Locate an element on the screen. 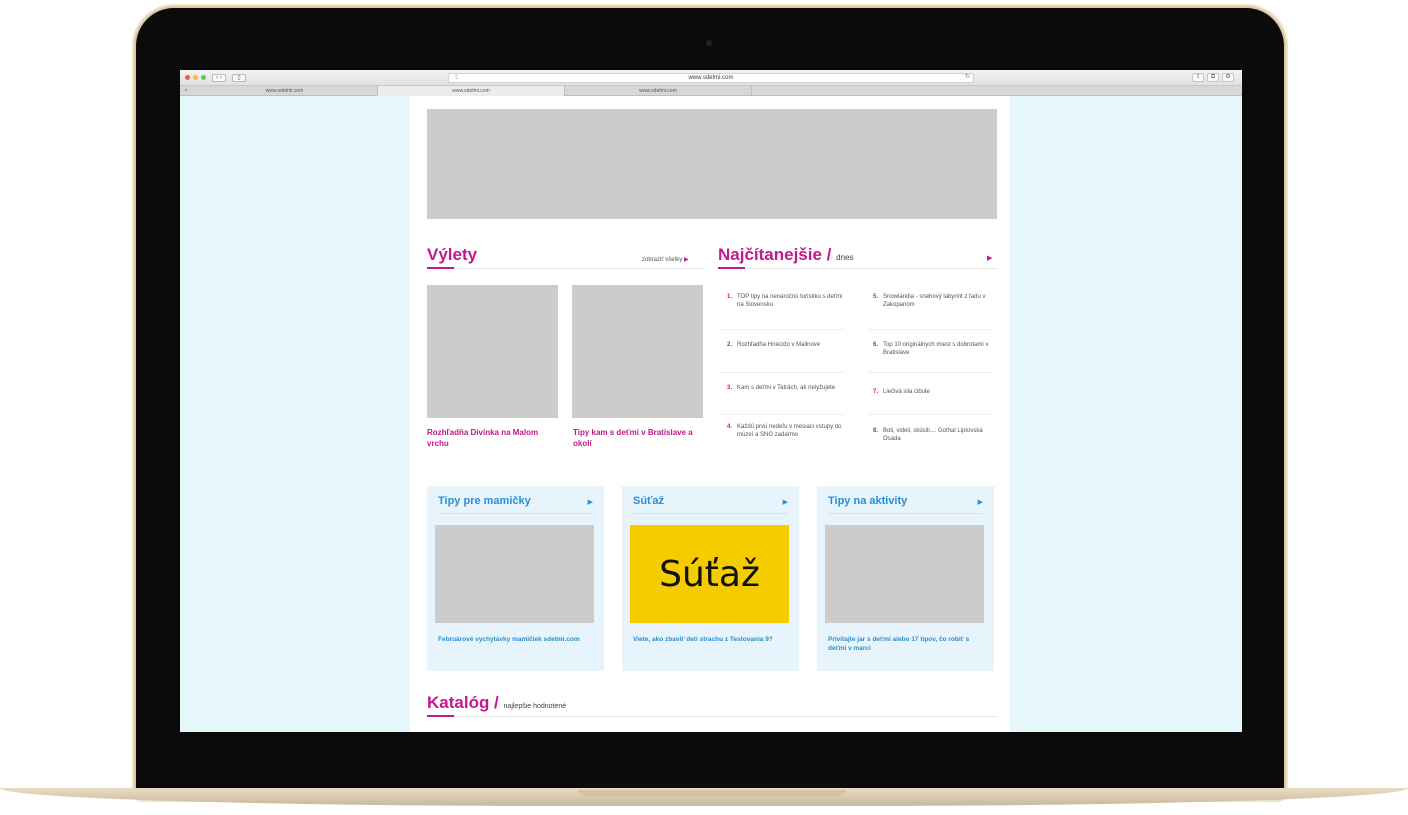 The height and width of the screenshot is (815, 1408). rank-number: 3. is located at coordinates (730, 388).